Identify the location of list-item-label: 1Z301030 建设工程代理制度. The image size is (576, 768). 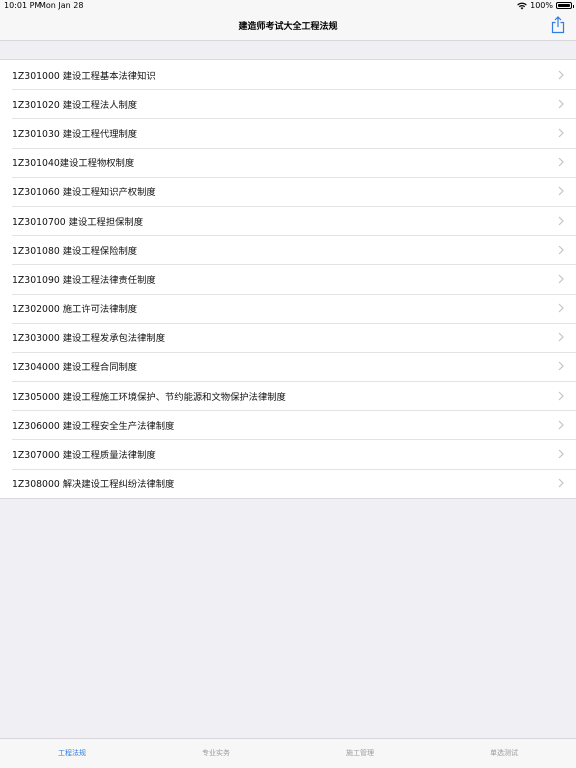
(75, 134).